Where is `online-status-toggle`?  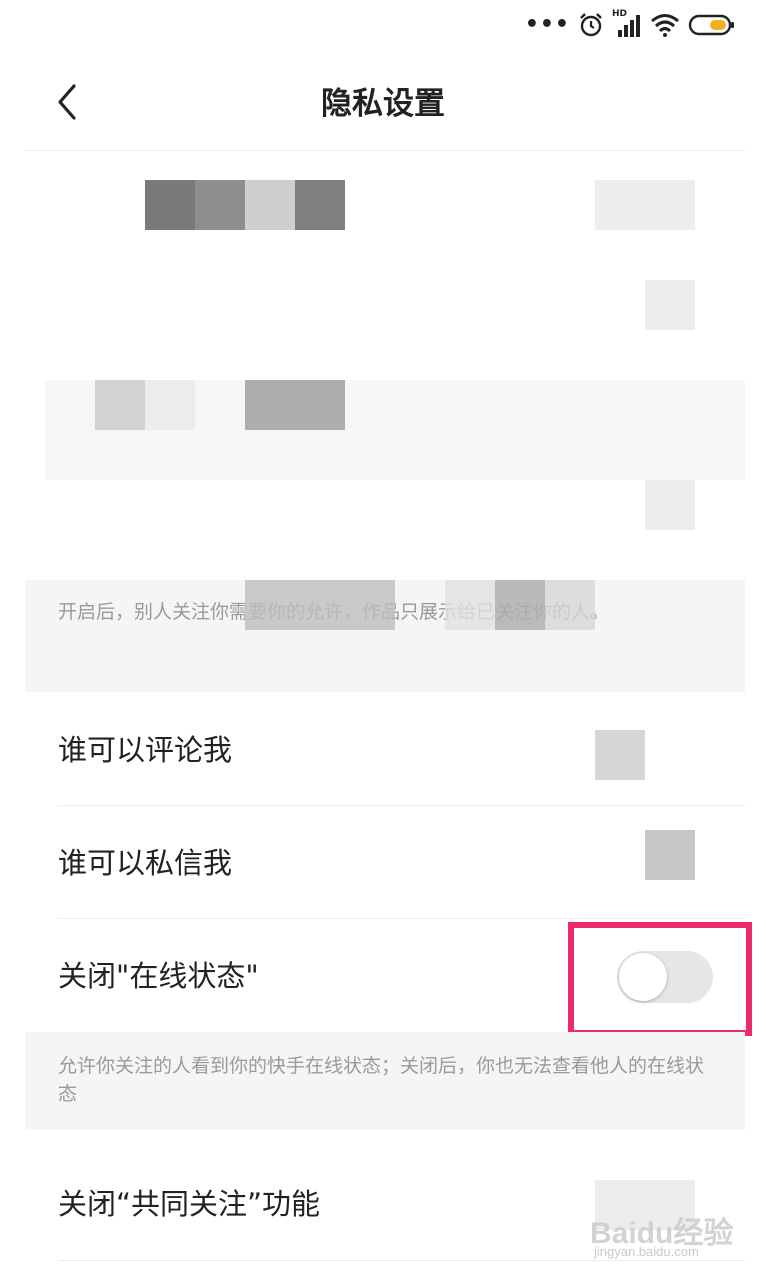 online-status-toggle is located at coordinates (665, 977).